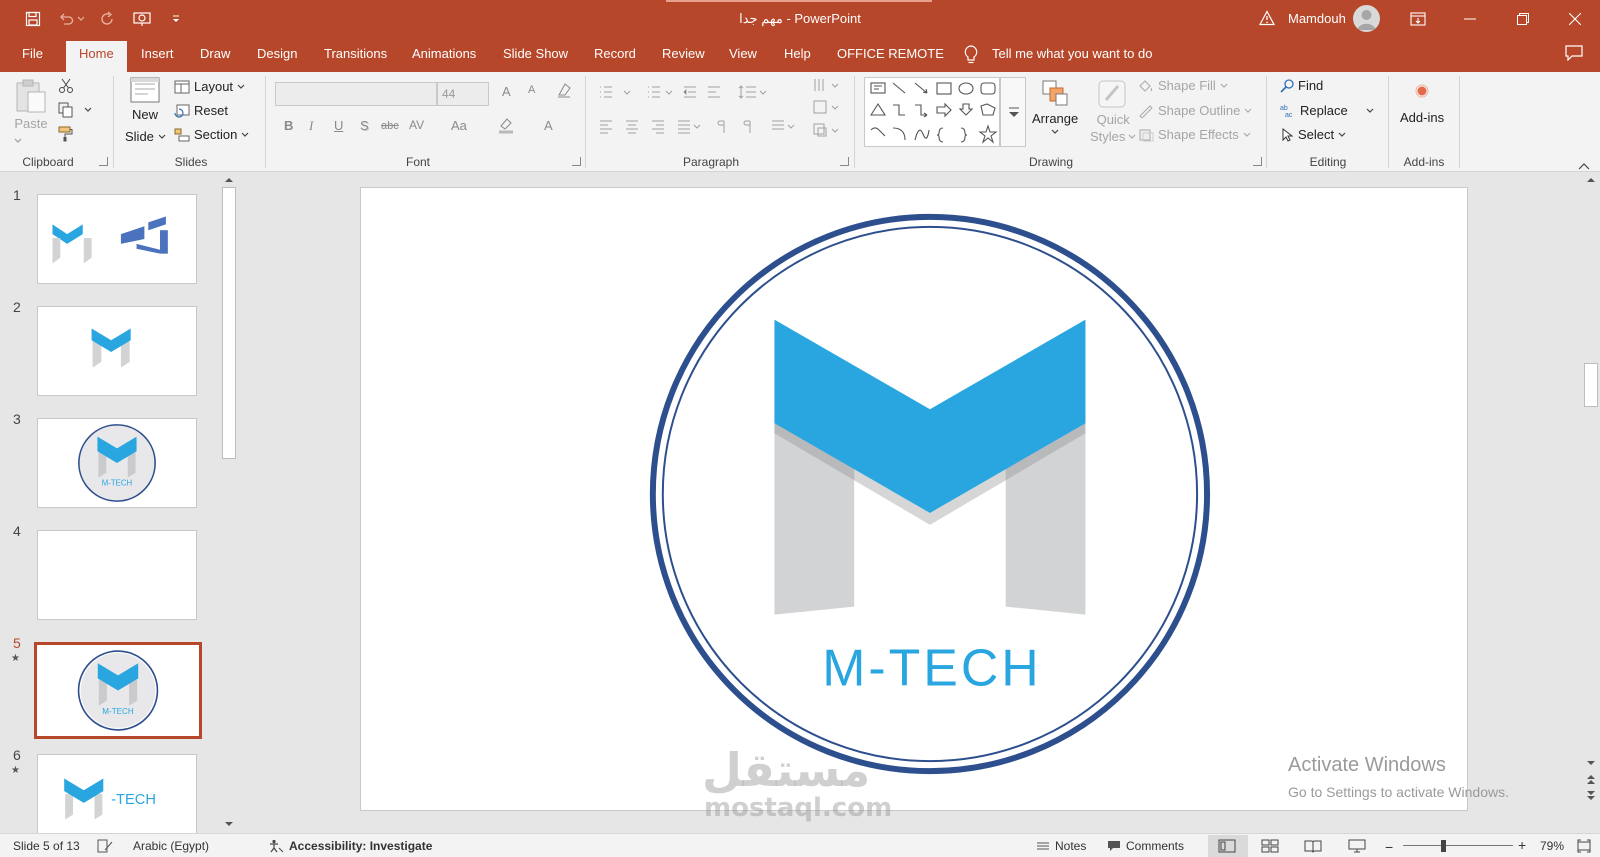 The height and width of the screenshot is (857, 1600). I want to click on section-button: Section, so click(211, 134).